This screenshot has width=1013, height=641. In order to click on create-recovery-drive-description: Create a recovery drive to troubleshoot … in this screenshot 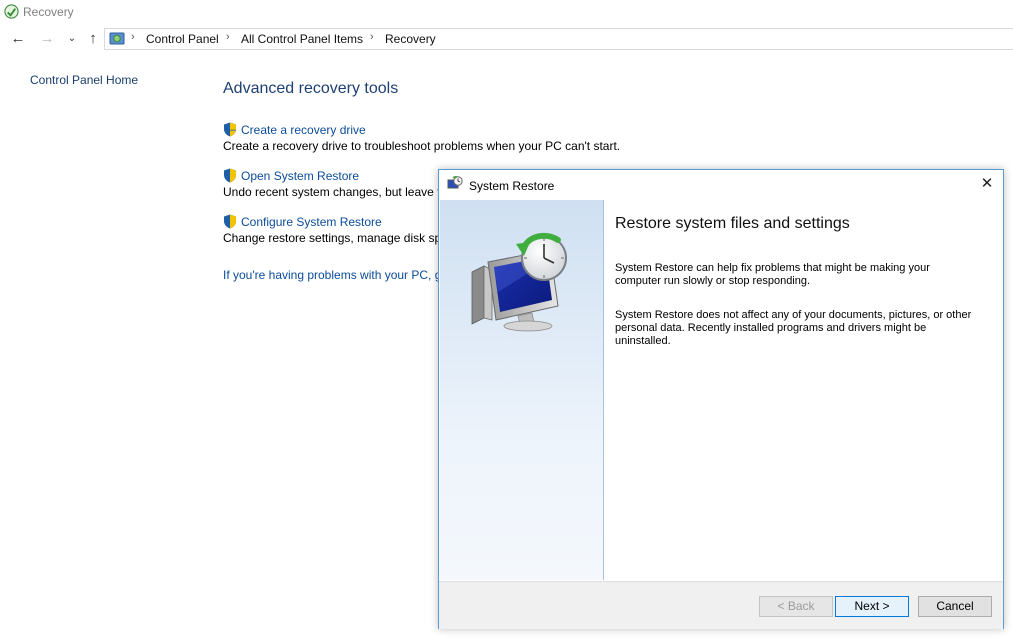, I will do `click(422, 146)`.